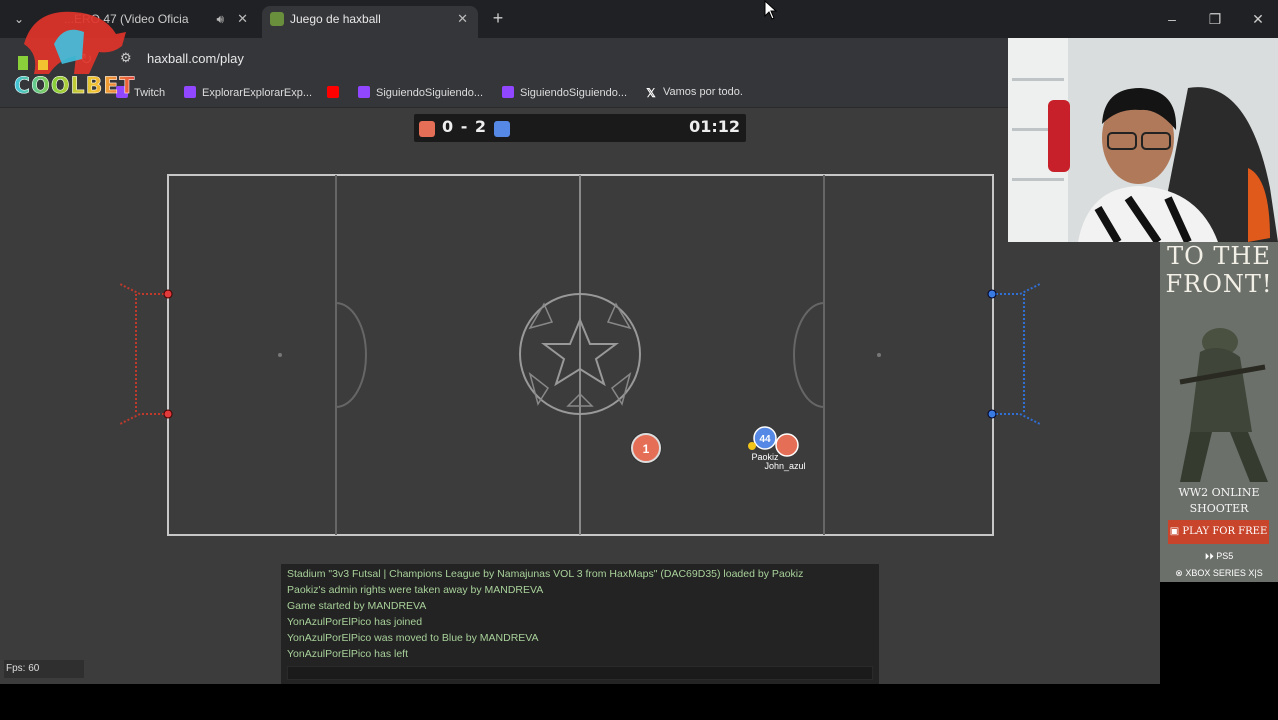 This screenshot has width=1278, height=720. Describe the element at coordinates (809, 355) in the screenshot. I see `right-penalty-arc` at that location.